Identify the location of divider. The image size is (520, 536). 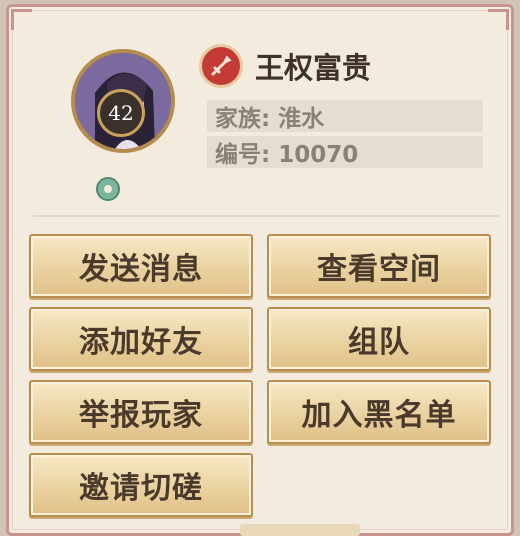
(266, 216).